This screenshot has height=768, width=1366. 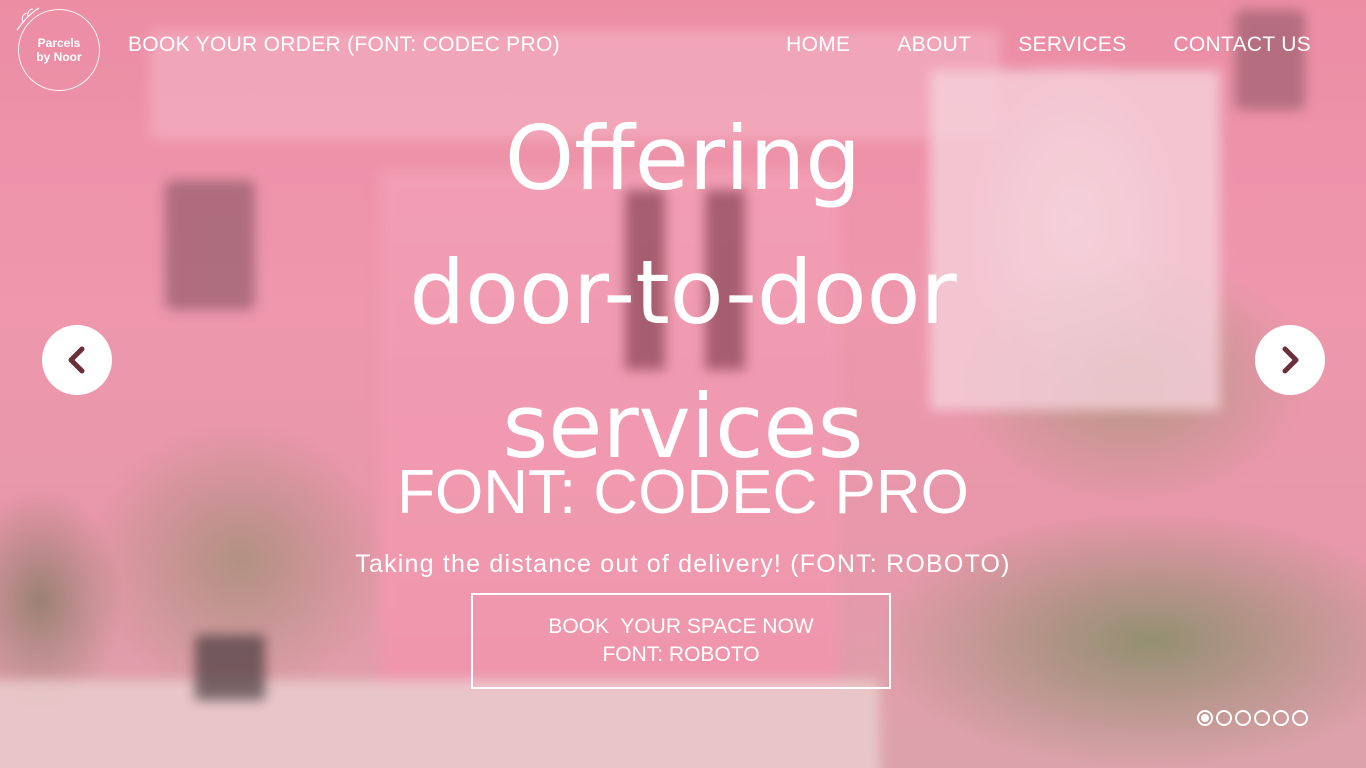 What do you see at coordinates (683, 492) in the screenshot?
I see `hero-subheading: FONT: CODEC PRO` at bounding box center [683, 492].